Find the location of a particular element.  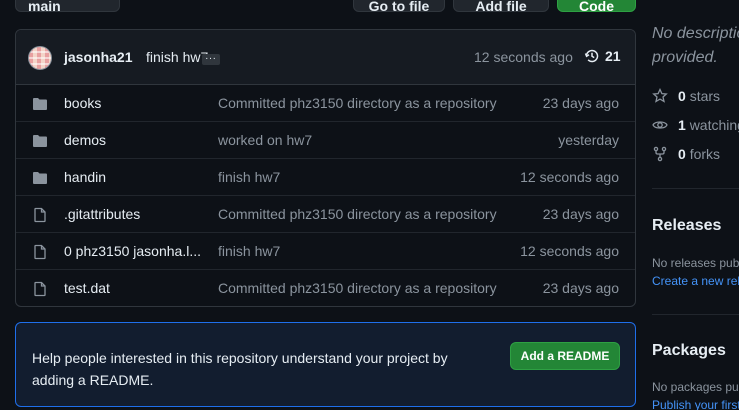

avatar is located at coordinates (40, 58).